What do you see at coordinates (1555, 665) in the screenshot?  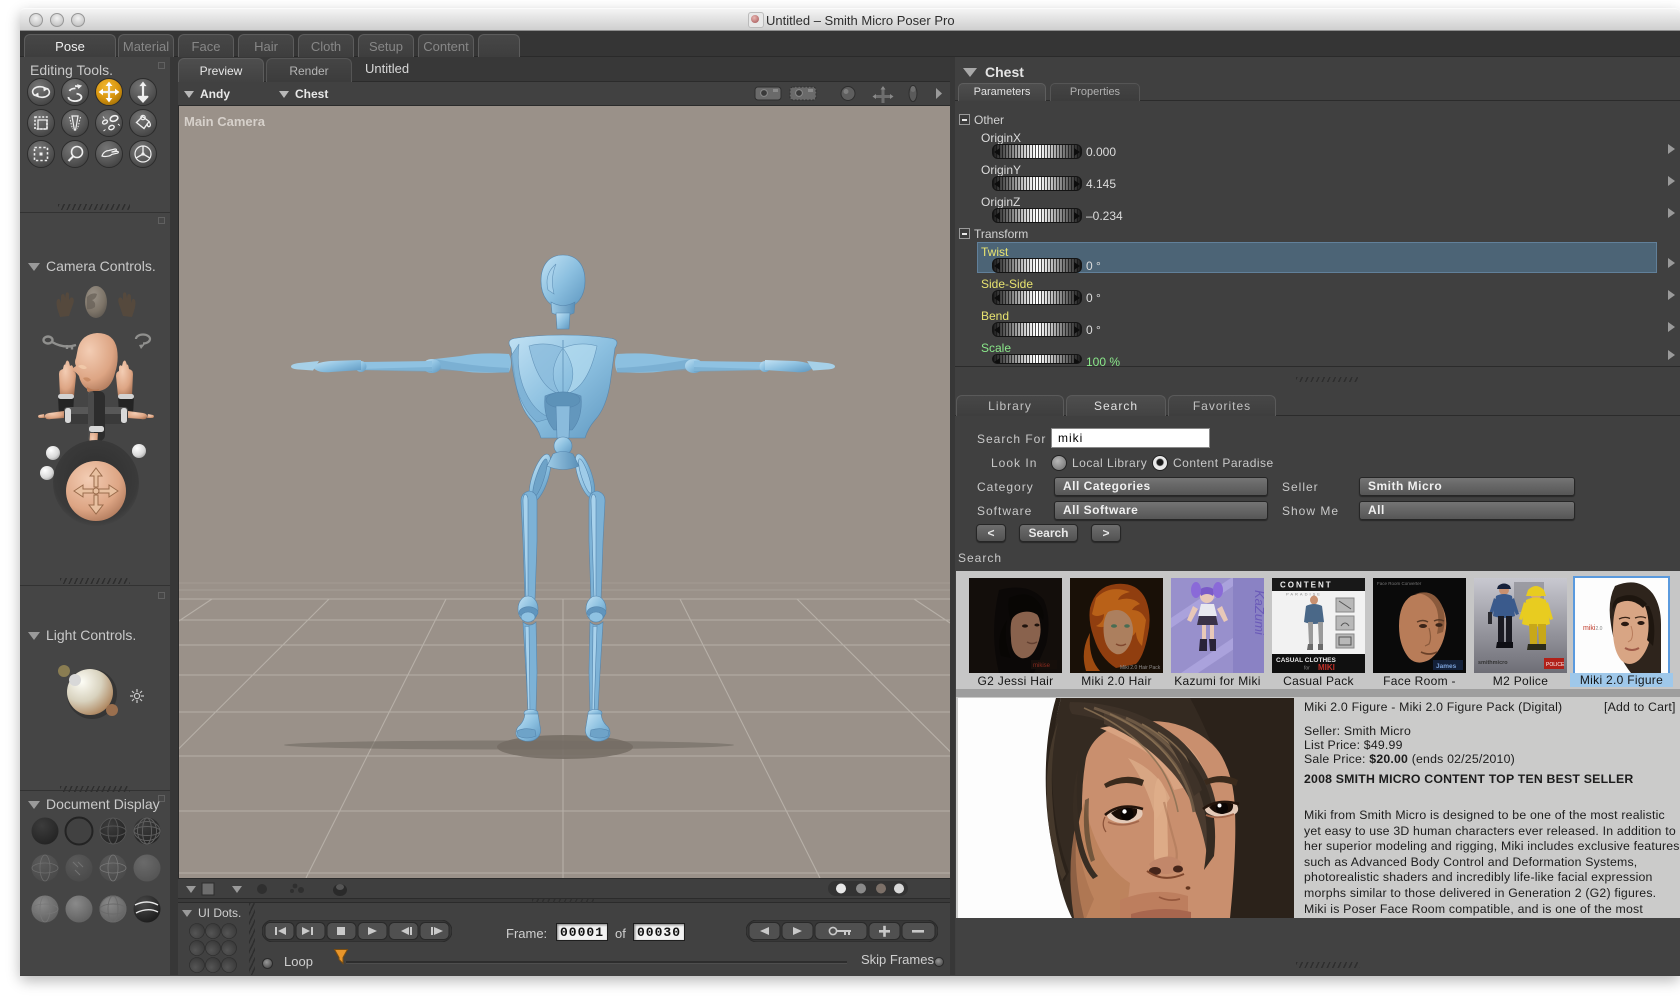 I see `svg-text: POLICE` at bounding box center [1555, 665].